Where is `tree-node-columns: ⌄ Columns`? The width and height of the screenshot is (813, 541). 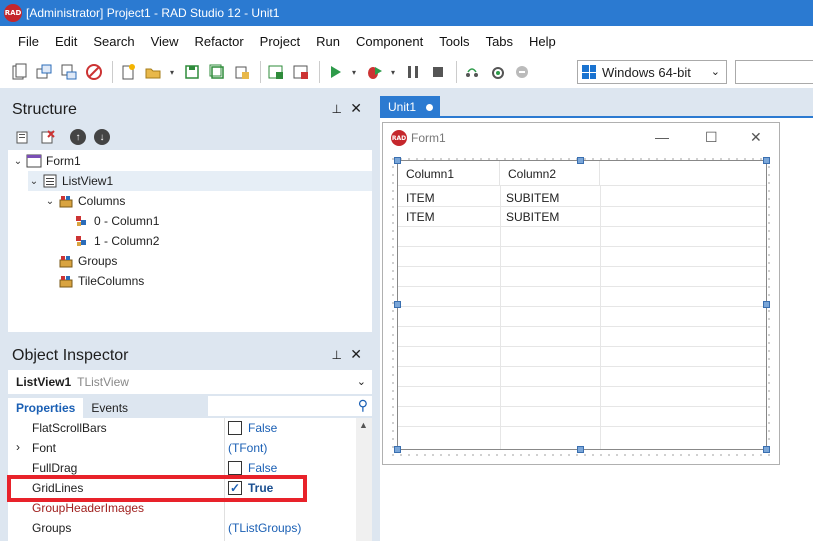 tree-node-columns: ⌄ Columns is located at coordinates (85, 201).